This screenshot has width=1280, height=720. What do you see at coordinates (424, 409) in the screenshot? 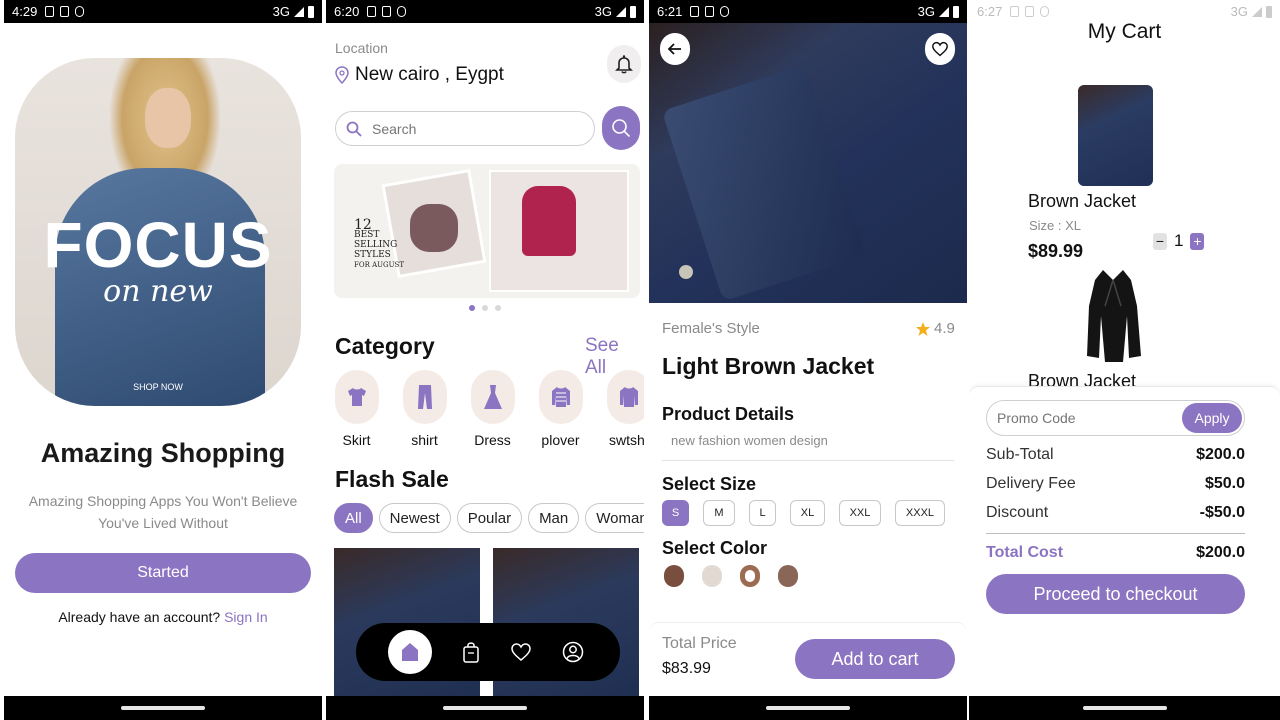
I see `category-item-shirt: shirt` at bounding box center [424, 409].